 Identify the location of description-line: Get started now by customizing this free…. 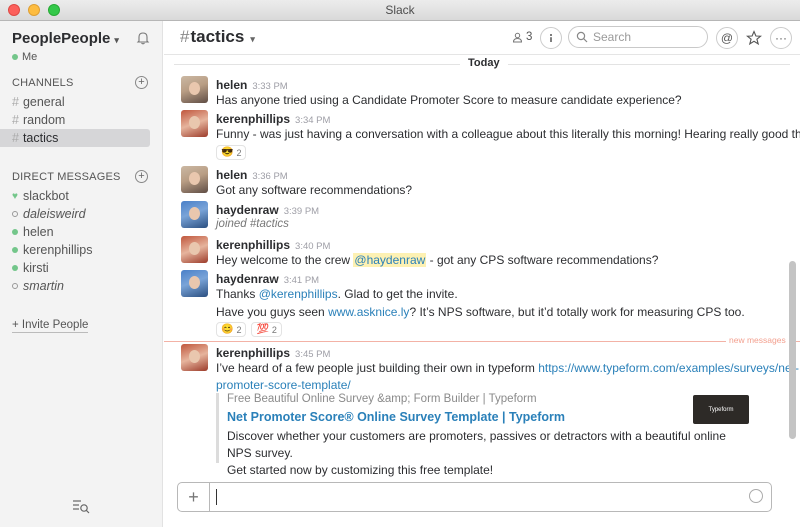
(360, 470).